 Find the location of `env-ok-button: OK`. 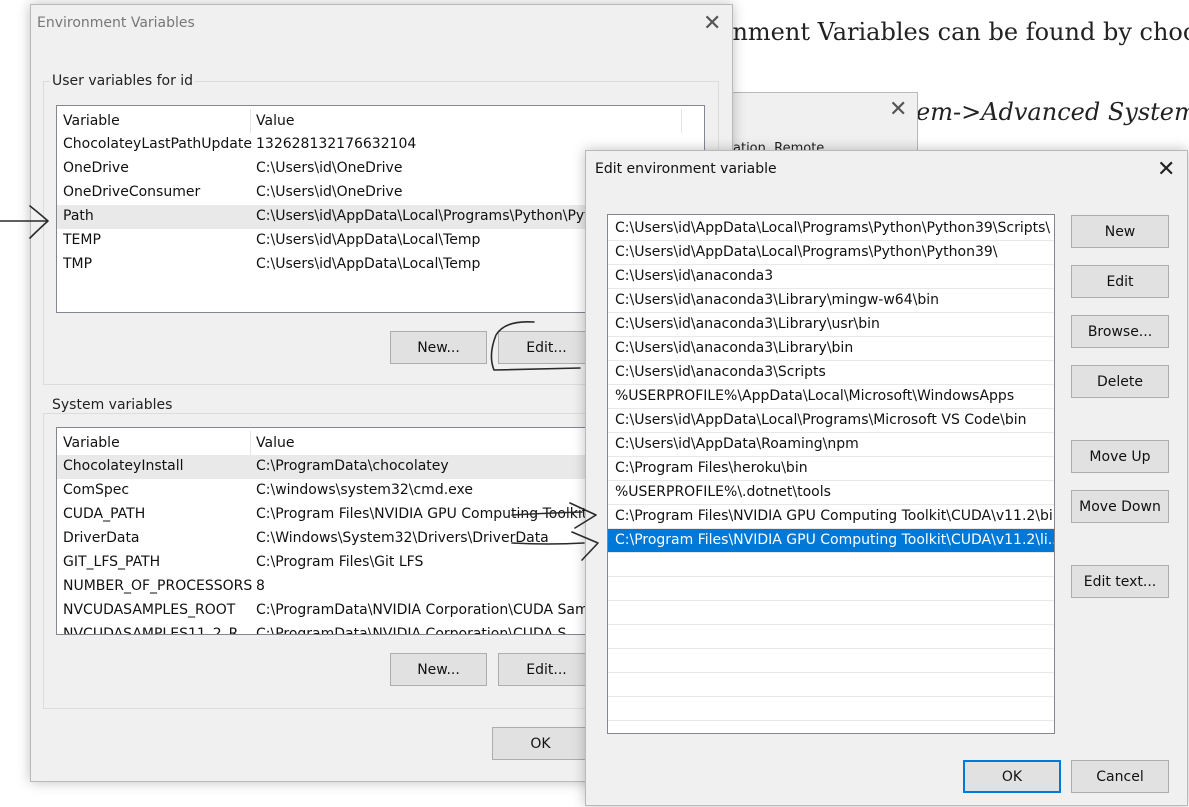

env-ok-button: OK is located at coordinates (540, 743).